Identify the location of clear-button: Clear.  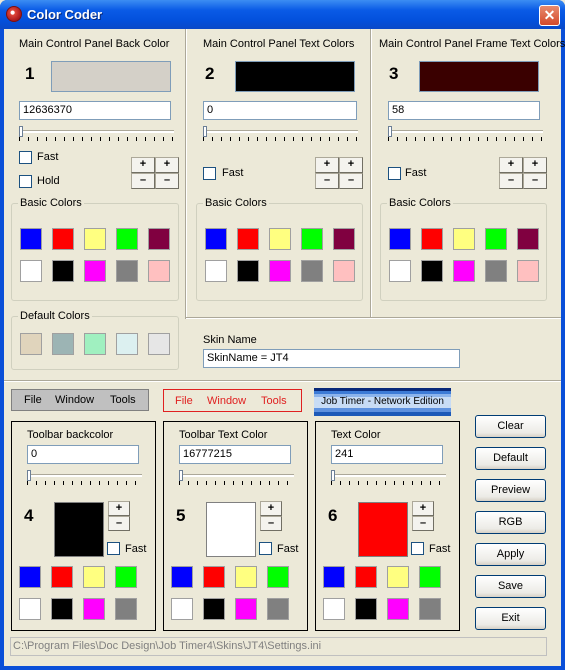
(510, 426).